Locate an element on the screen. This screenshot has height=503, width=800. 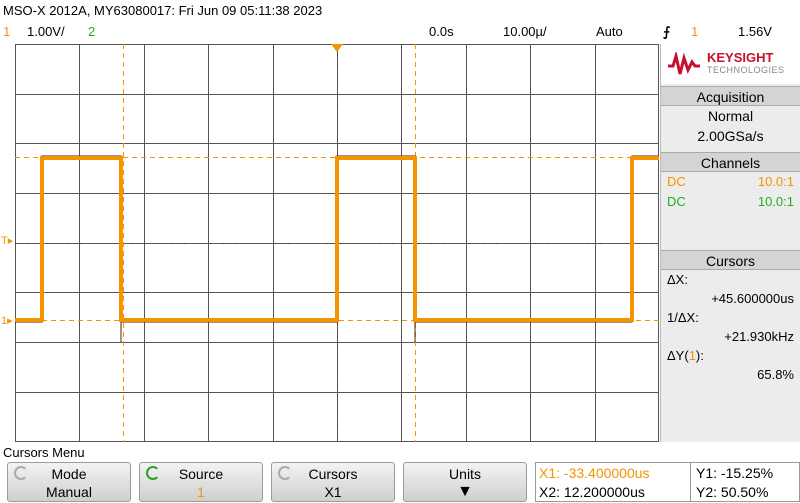
keysight-logo: KEYSIGHT TECHNOLOGIES is located at coordinates (730, 64).